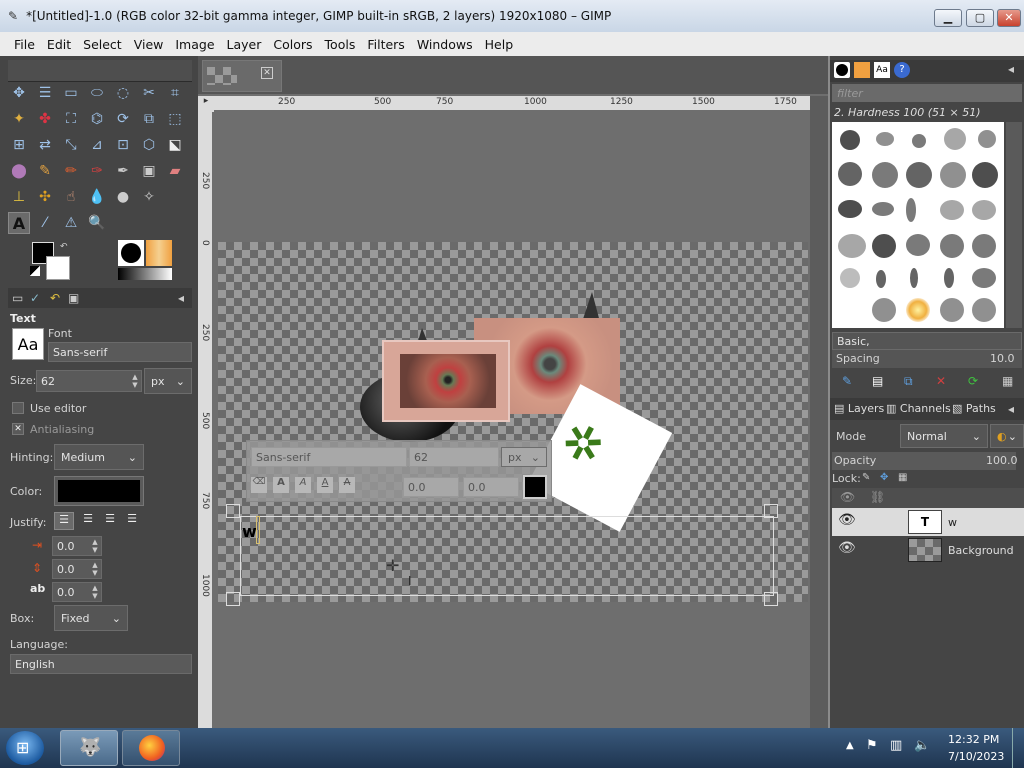 Image resolution: width=1024 pixels, height=768 pixels. Describe the element at coordinates (131, 253) in the screenshot. I see `brush-preview` at that location.